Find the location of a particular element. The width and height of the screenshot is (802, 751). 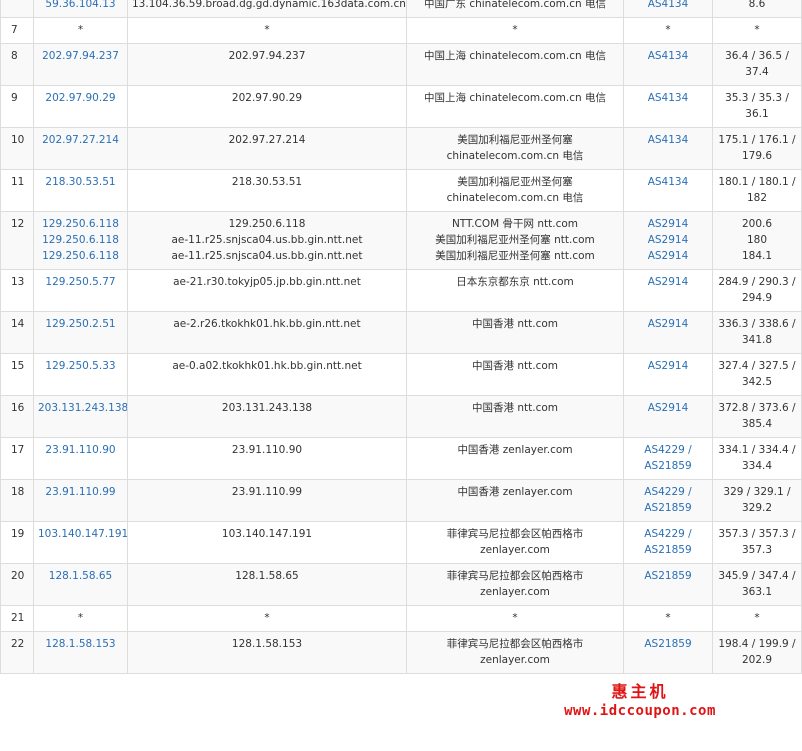

hop-number: 15 is located at coordinates (18, 366).